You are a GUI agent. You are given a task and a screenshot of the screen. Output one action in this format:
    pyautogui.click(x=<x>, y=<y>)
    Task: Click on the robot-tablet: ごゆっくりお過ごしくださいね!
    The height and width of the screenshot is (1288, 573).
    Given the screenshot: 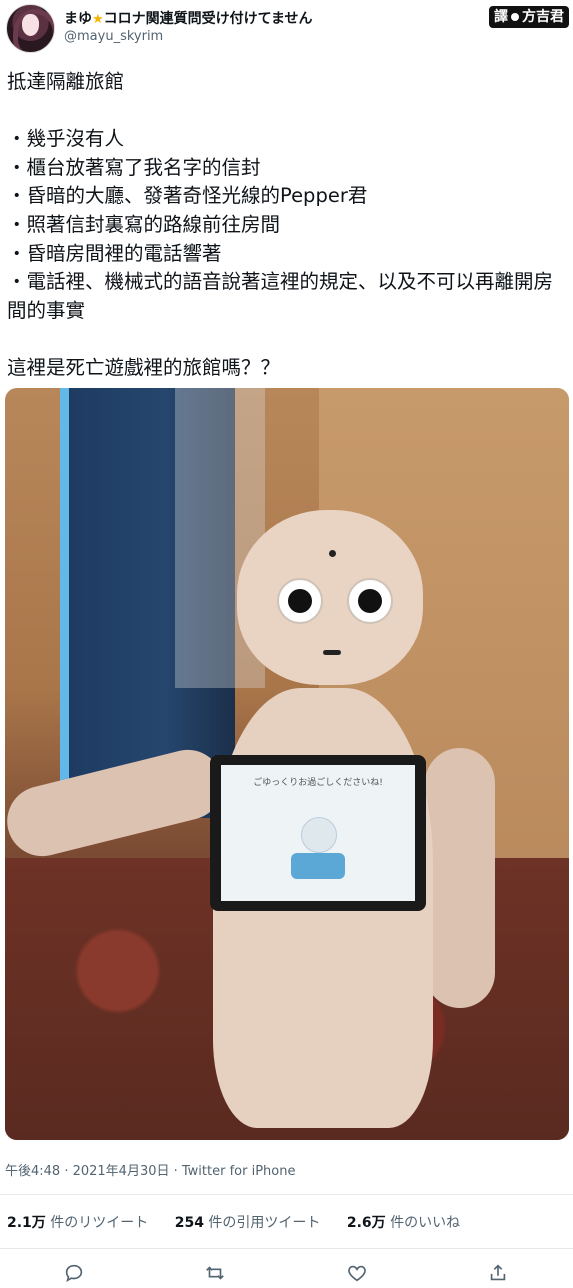 What is the action you would take?
    pyautogui.click(x=318, y=833)
    